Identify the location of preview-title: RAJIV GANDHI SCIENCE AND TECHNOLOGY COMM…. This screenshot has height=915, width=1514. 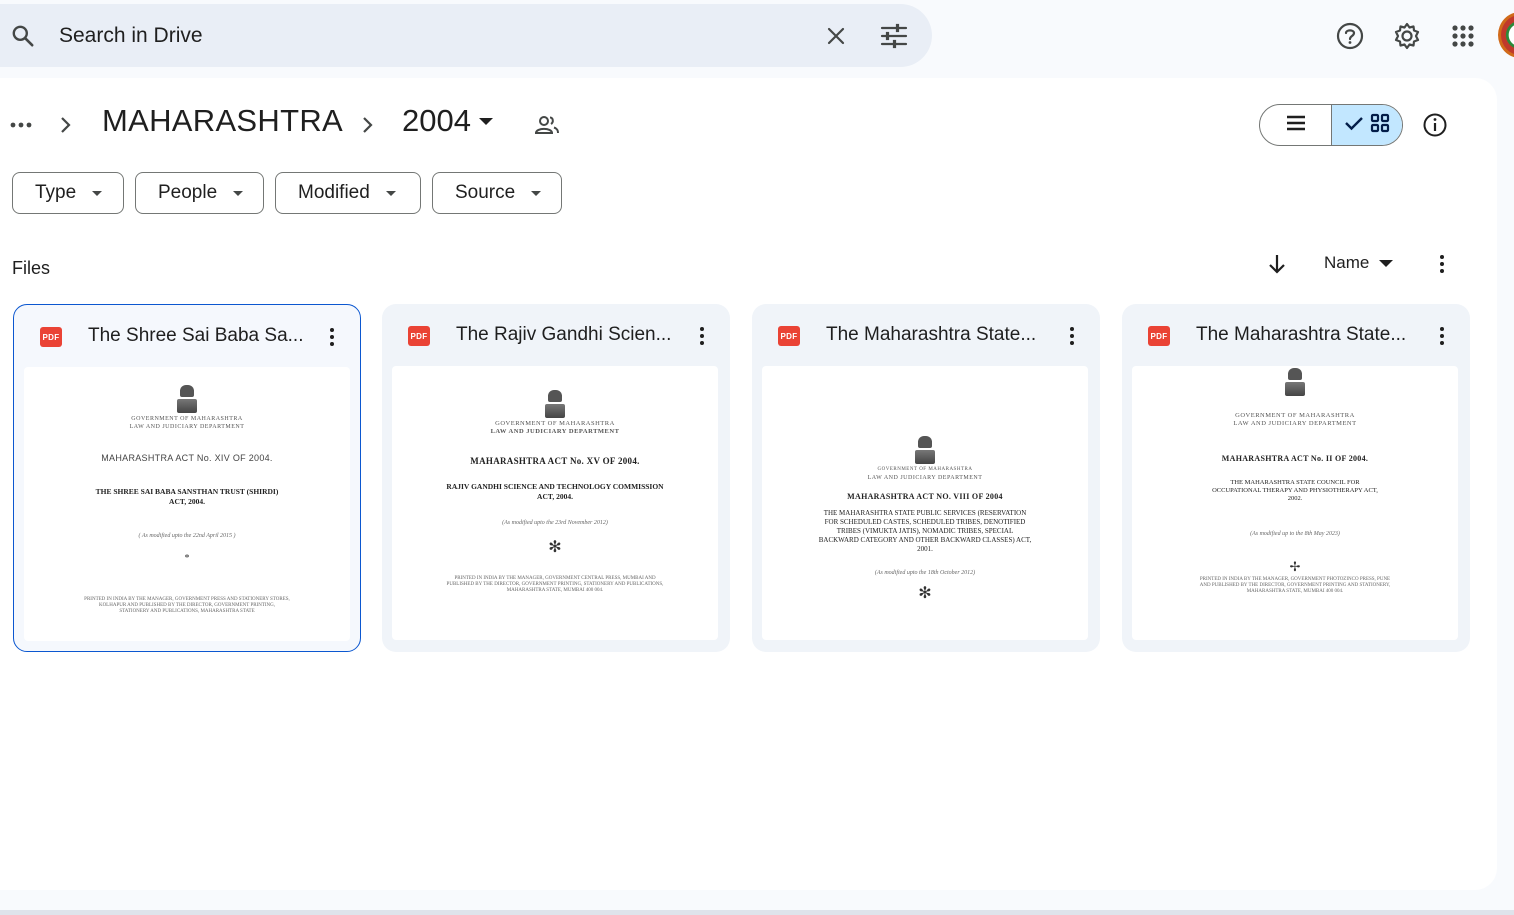
(555, 491).